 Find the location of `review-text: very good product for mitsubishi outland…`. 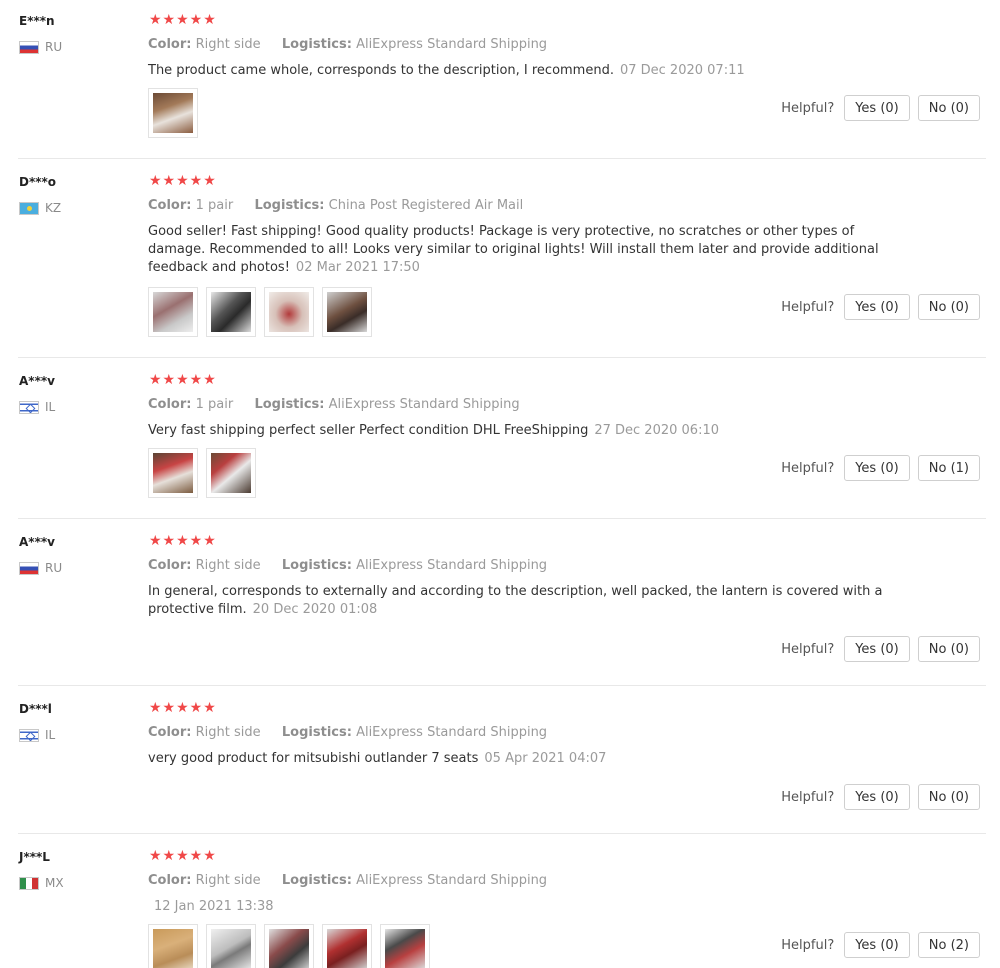

review-text: very good product for mitsubishi outland… is located at coordinates (313, 758).